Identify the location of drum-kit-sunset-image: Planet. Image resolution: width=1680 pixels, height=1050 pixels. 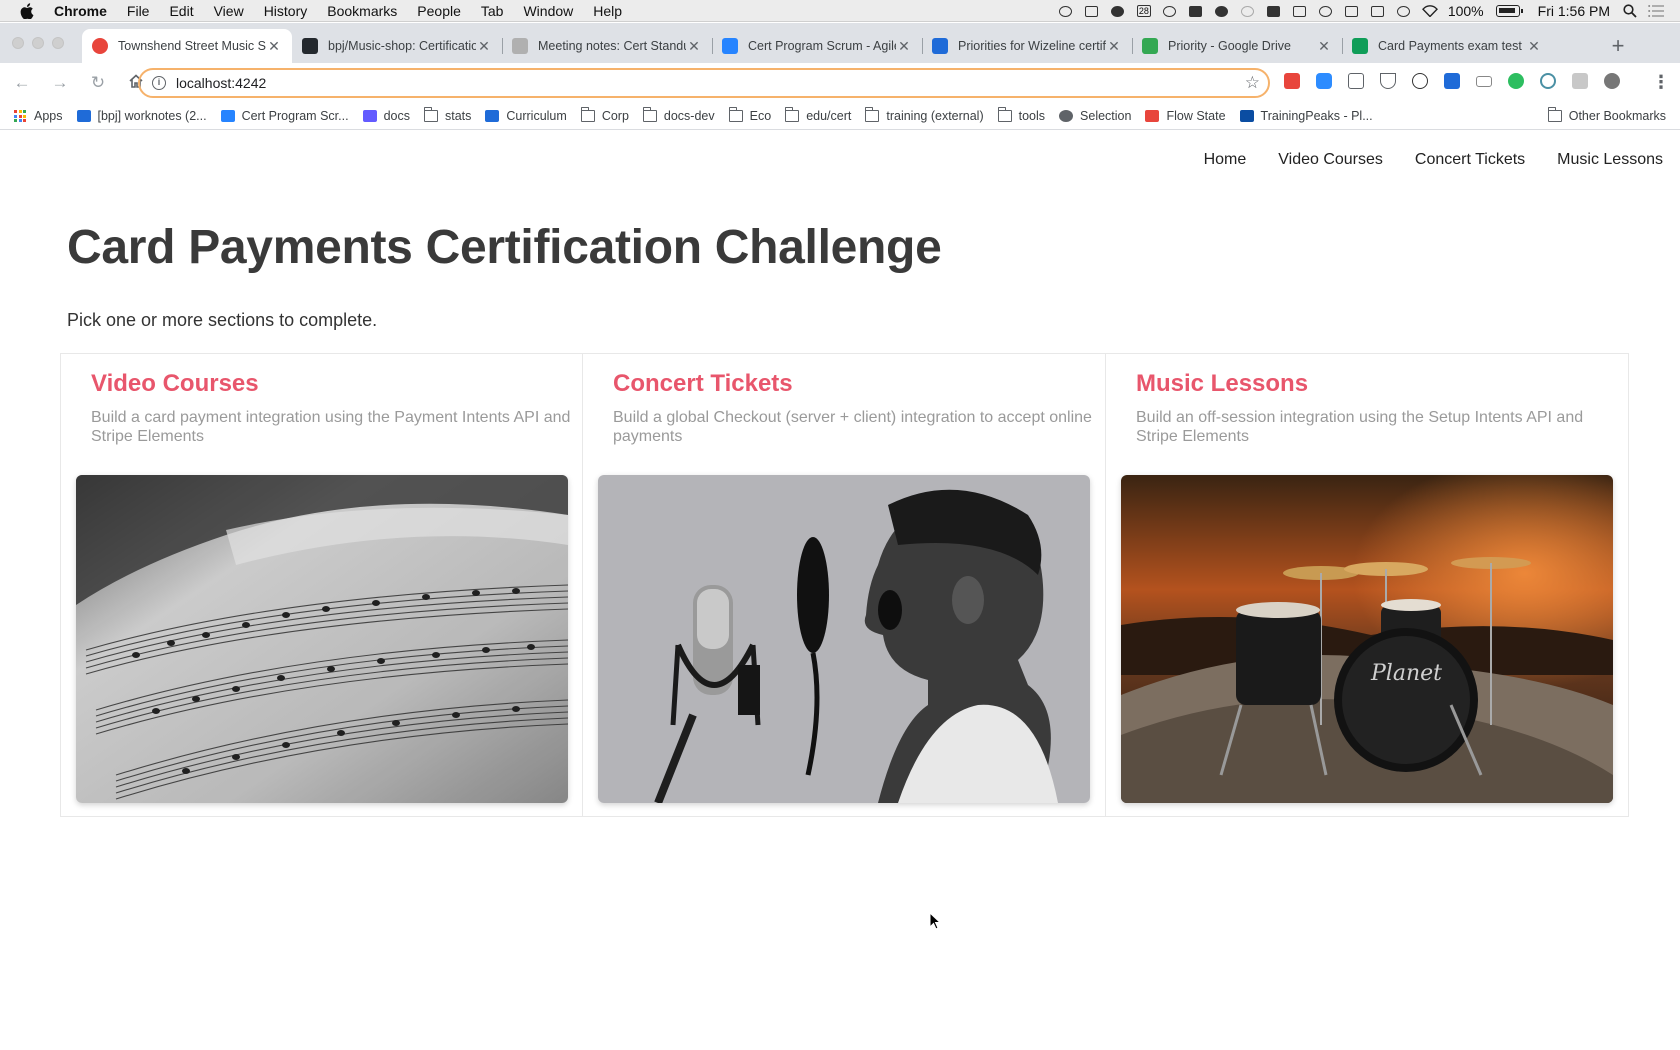
(1367, 639).